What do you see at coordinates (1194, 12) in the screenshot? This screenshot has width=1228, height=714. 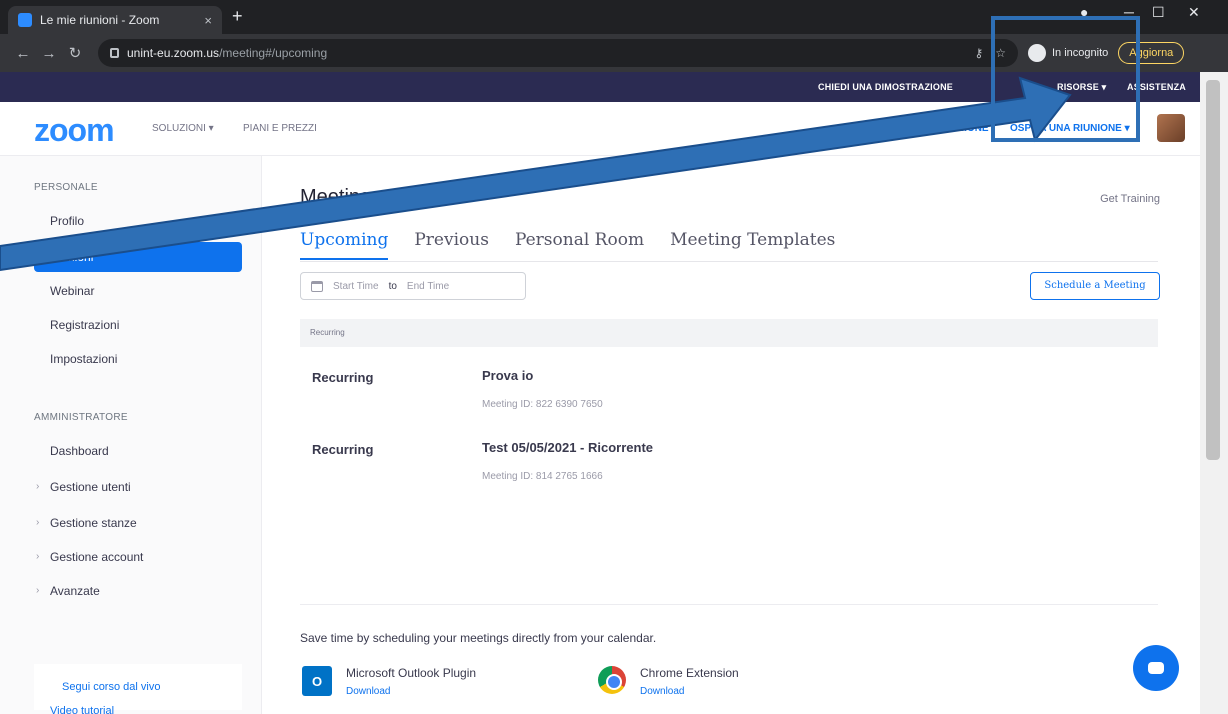 I see `close-window-icon: ✕` at bounding box center [1194, 12].